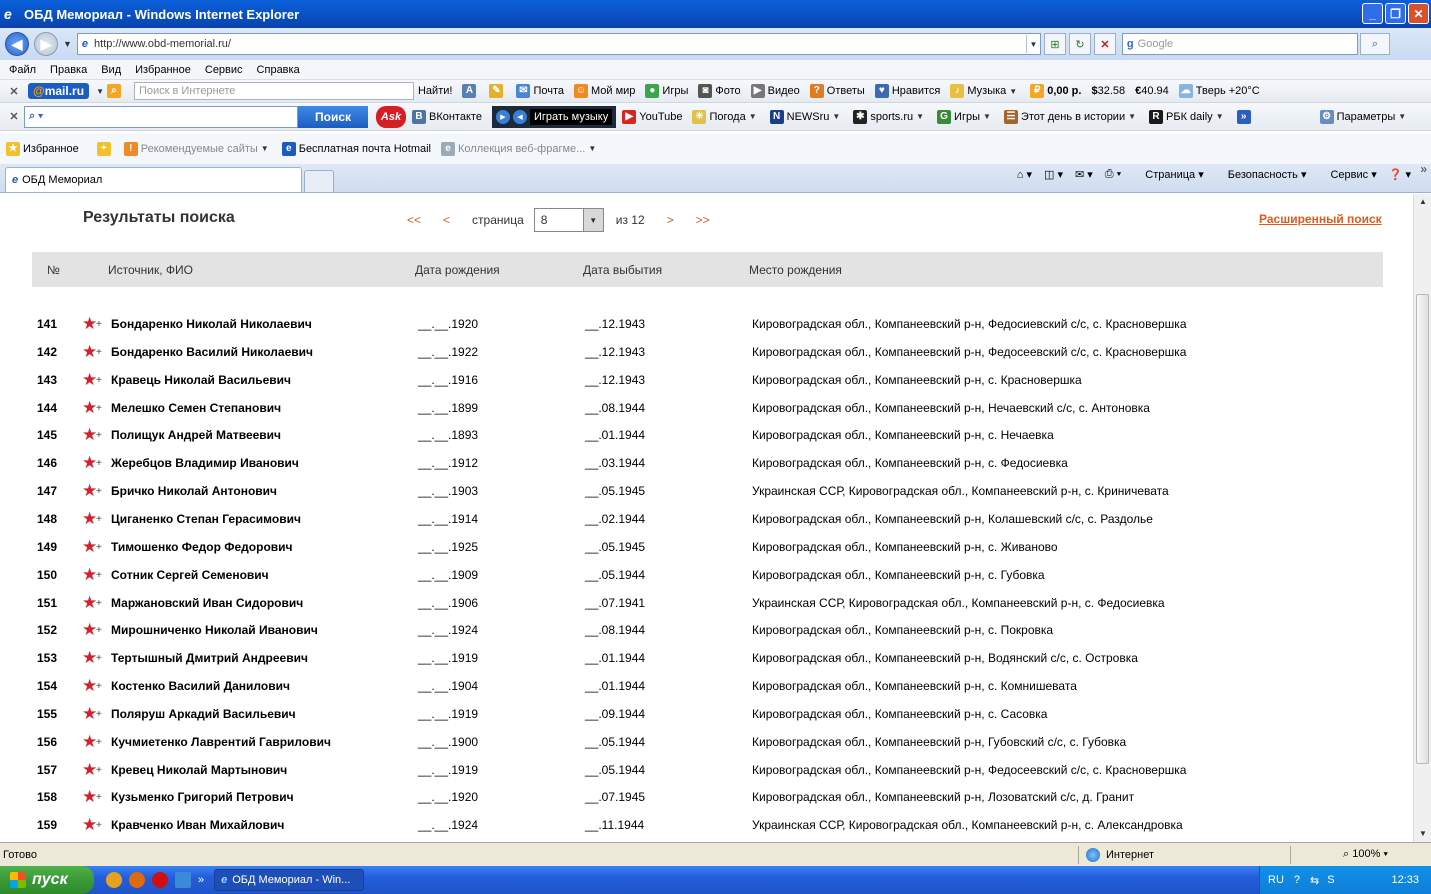 The height and width of the screenshot is (894, 1431). Describe the element at coordinates (160, 880) in the screenshot. I see `opera-icon` at that location.